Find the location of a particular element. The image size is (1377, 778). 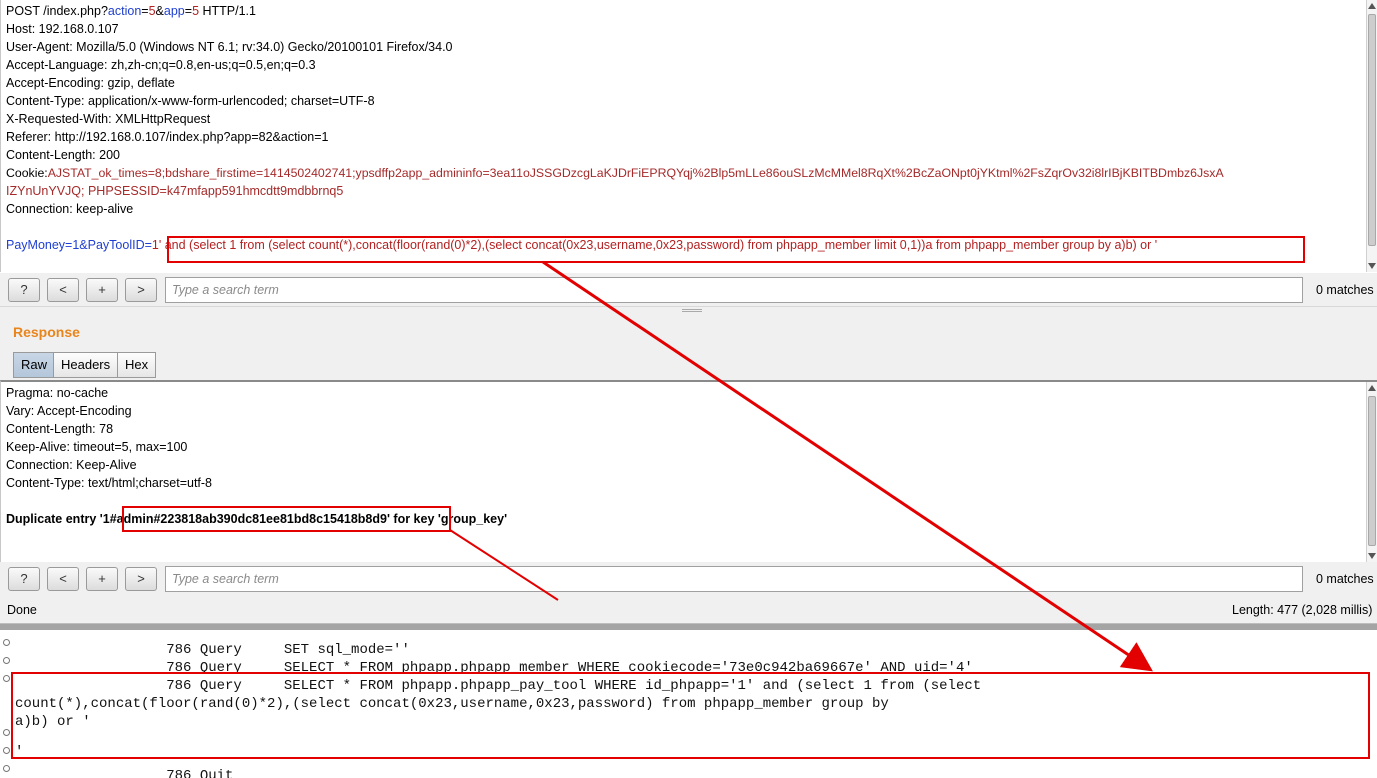

header-x-requested-with: X-Requested-With: XMLHttpRequest is located at coordinates (108, 119).